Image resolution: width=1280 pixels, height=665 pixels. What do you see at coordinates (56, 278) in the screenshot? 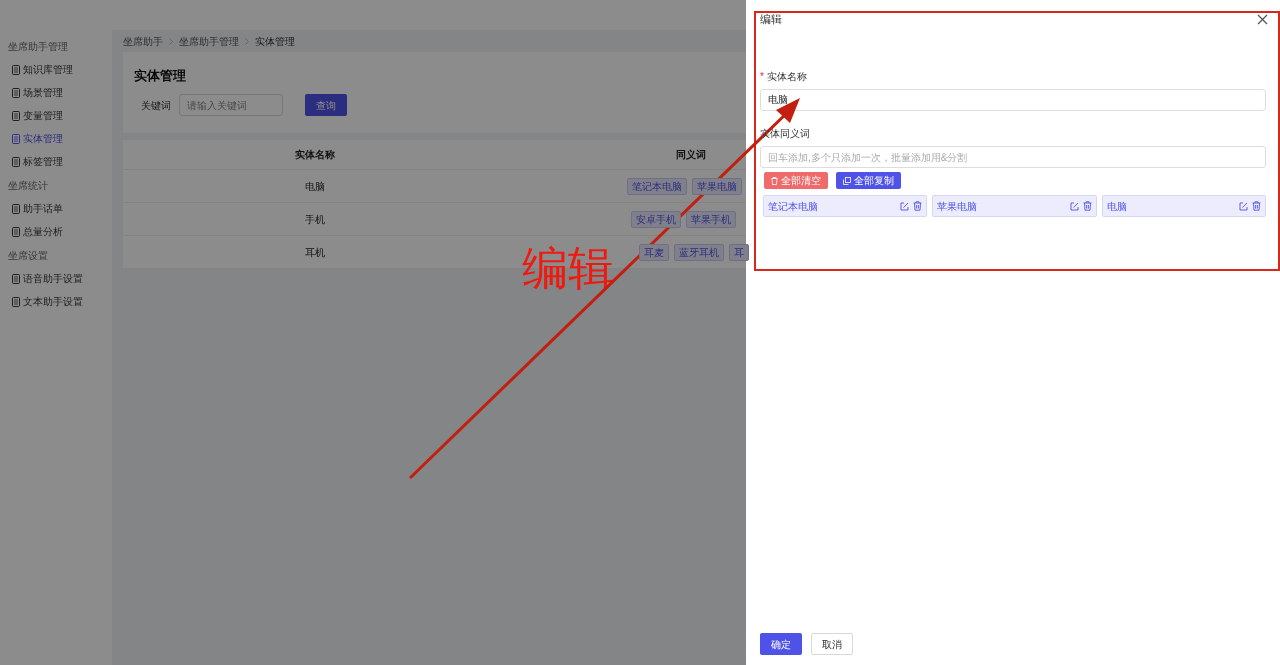
I see `sidebar-item: 语音助手设置` at bounding box center [56, 278].